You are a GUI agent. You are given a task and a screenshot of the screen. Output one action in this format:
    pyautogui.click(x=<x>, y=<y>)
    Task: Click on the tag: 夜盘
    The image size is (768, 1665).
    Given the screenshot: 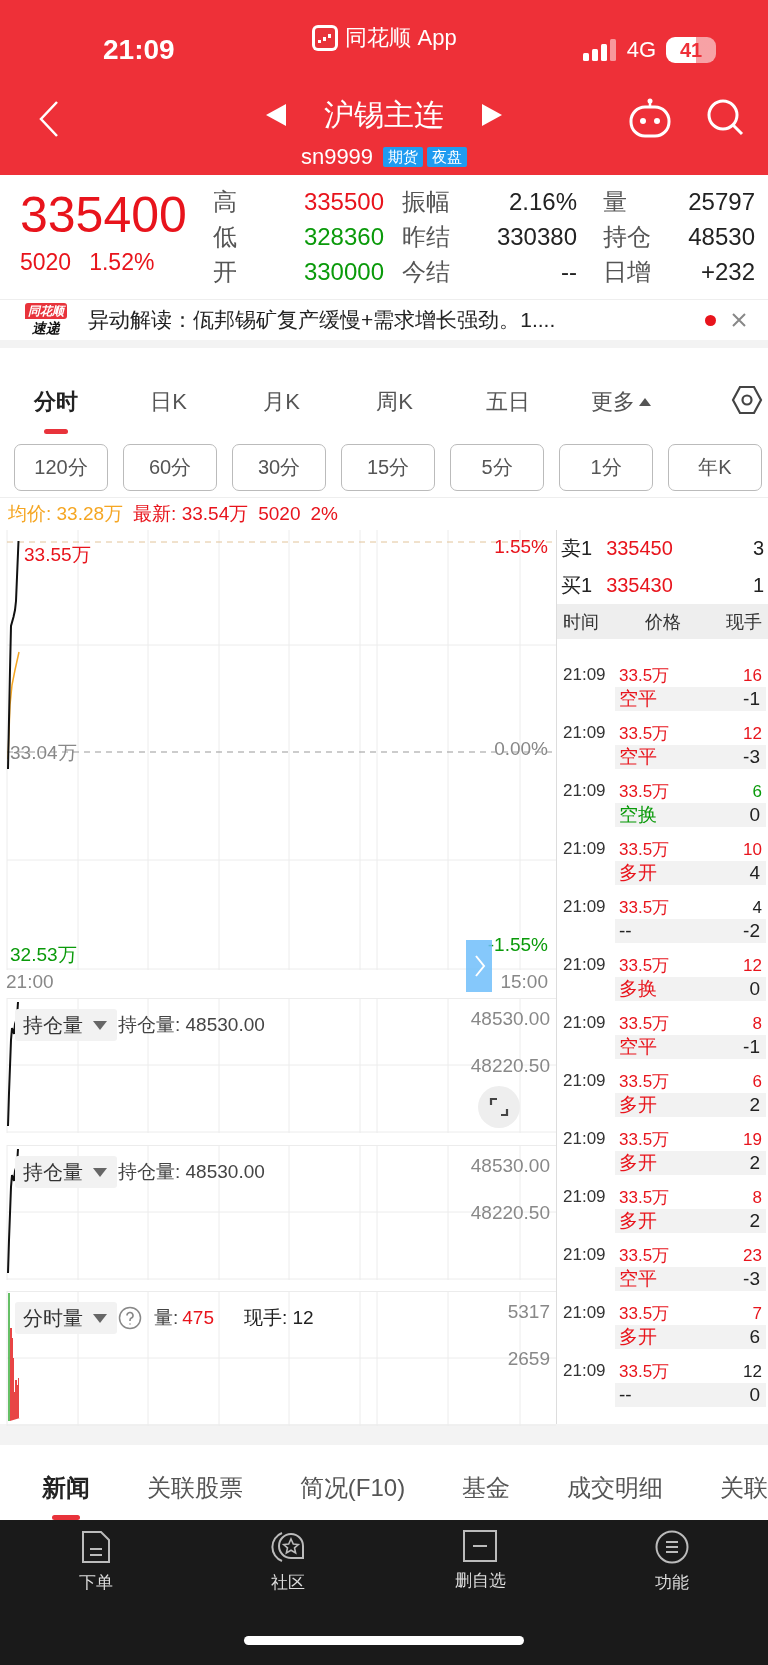 What is the action you would take?
    pyautogui.click(x=447, y=157)
    